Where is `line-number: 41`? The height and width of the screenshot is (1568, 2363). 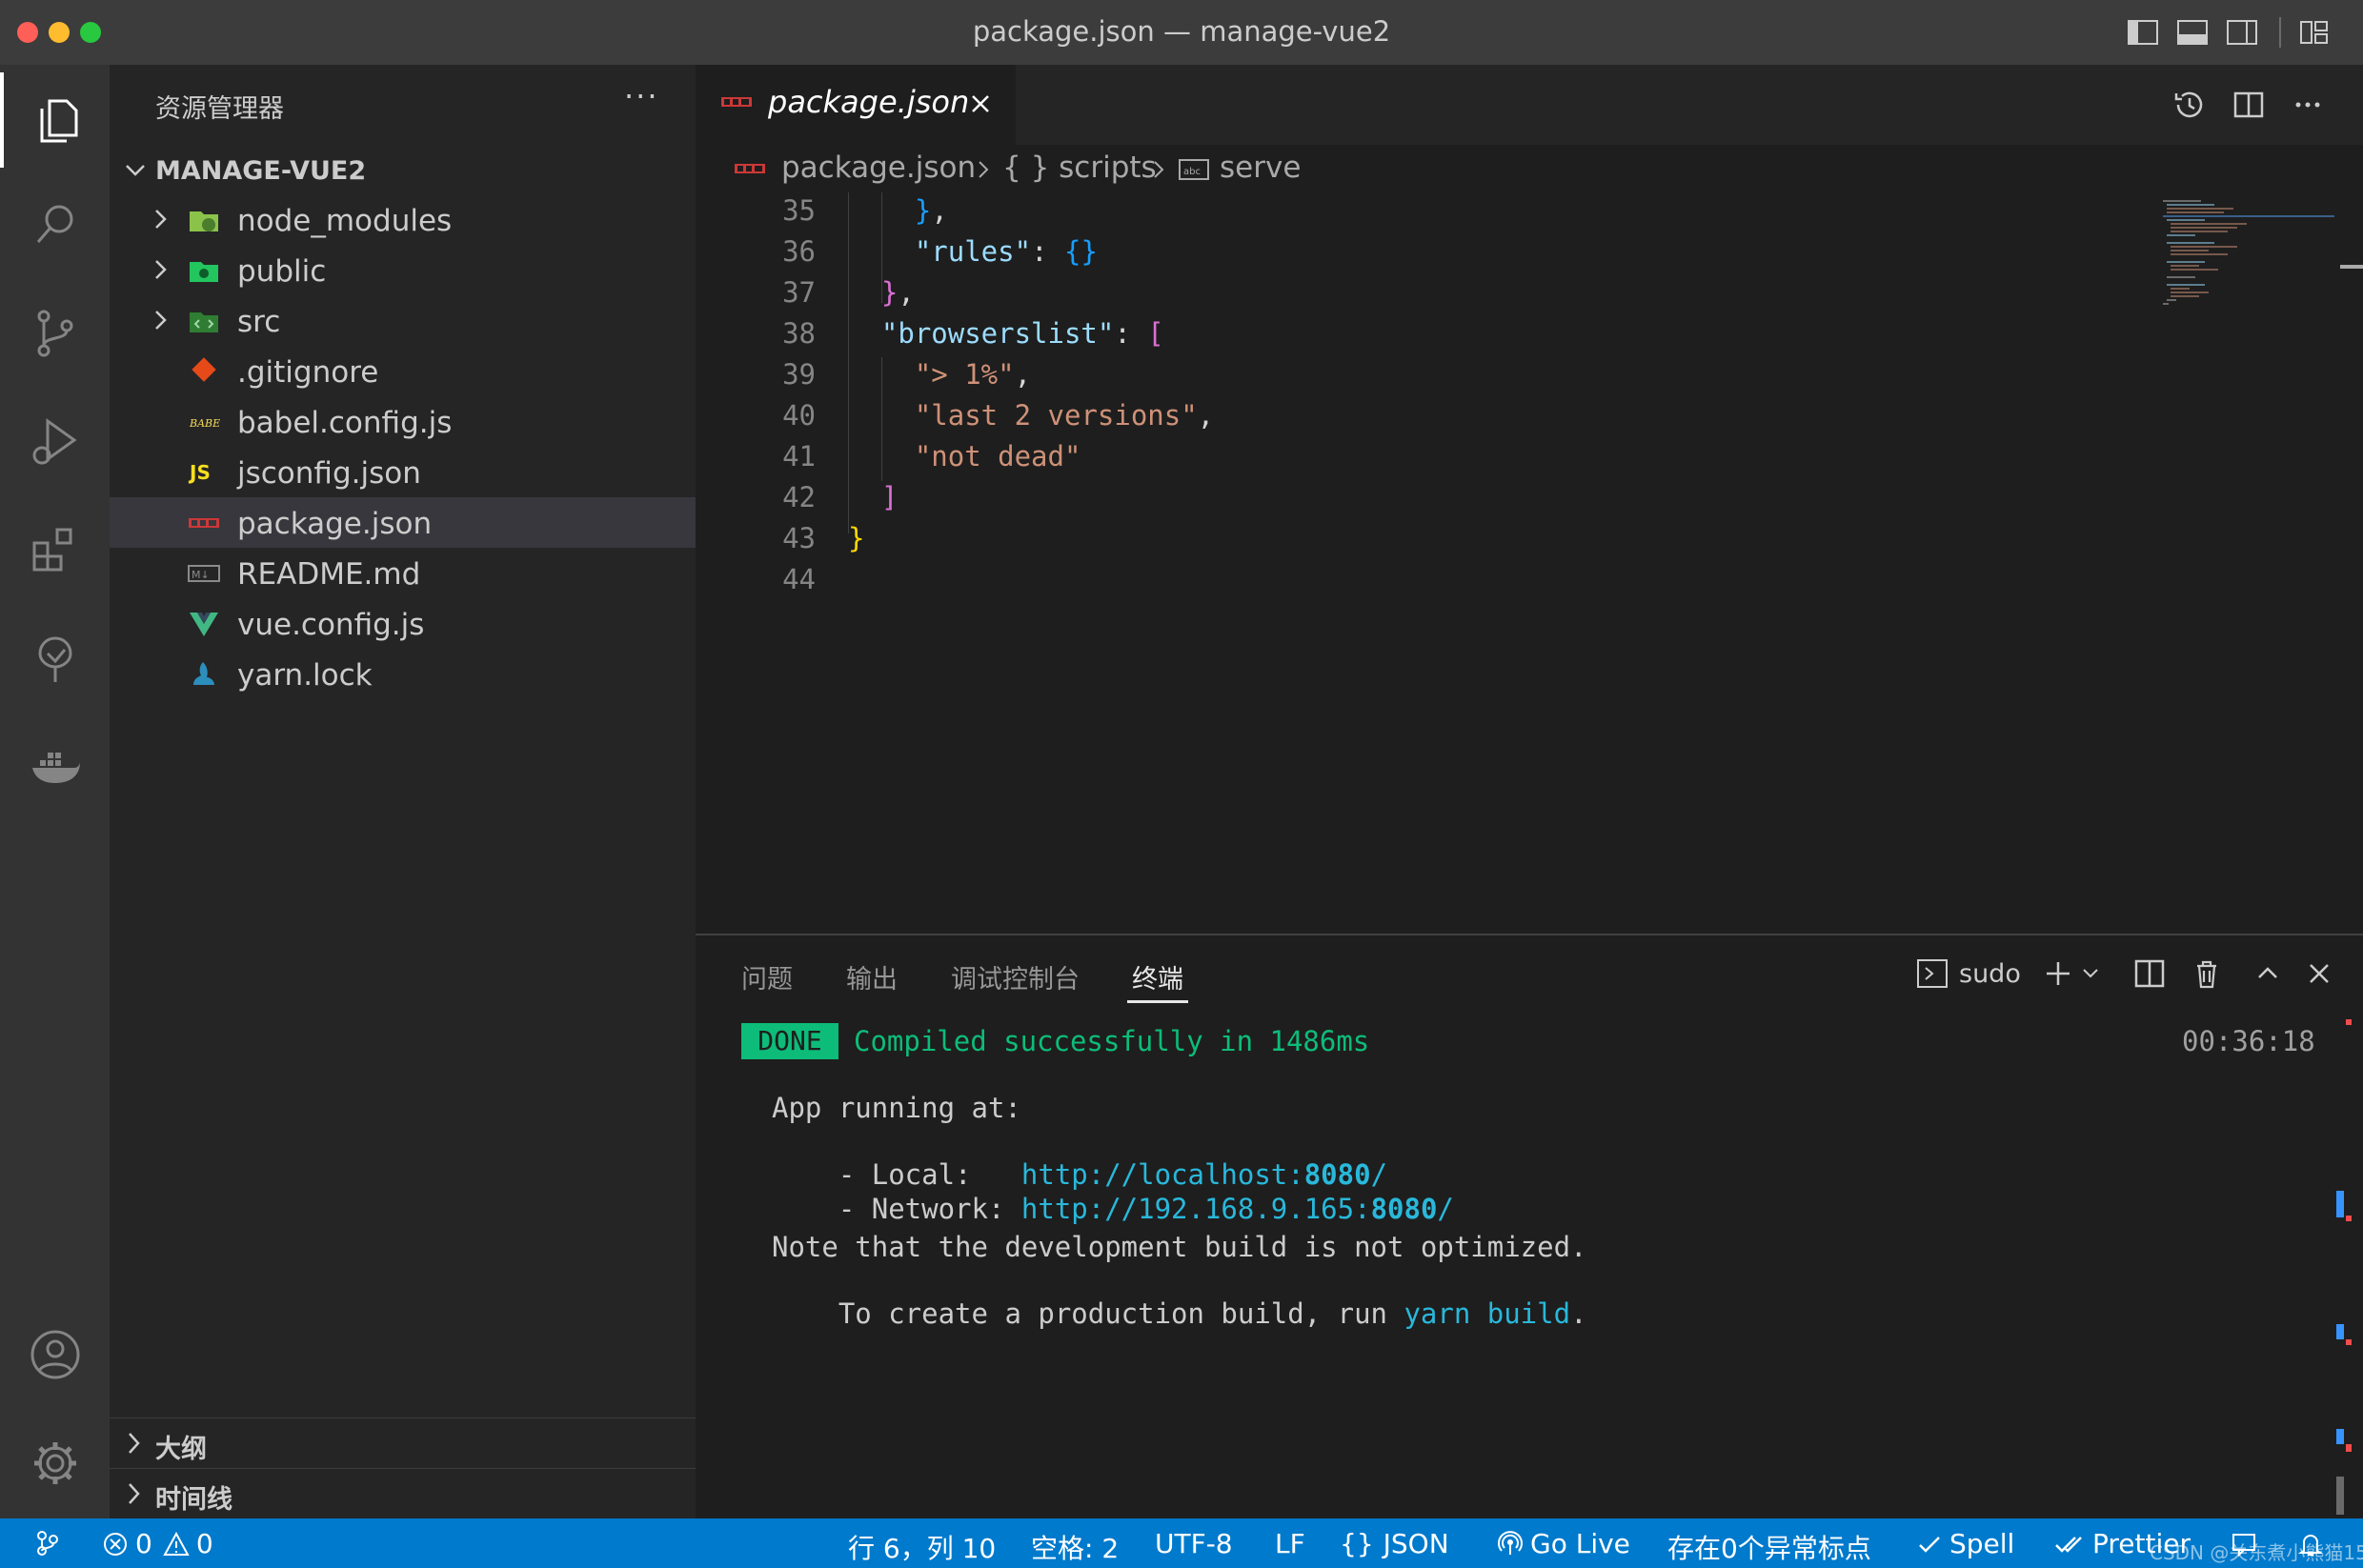
line-number: 41 is located at coordinates (799, 456).